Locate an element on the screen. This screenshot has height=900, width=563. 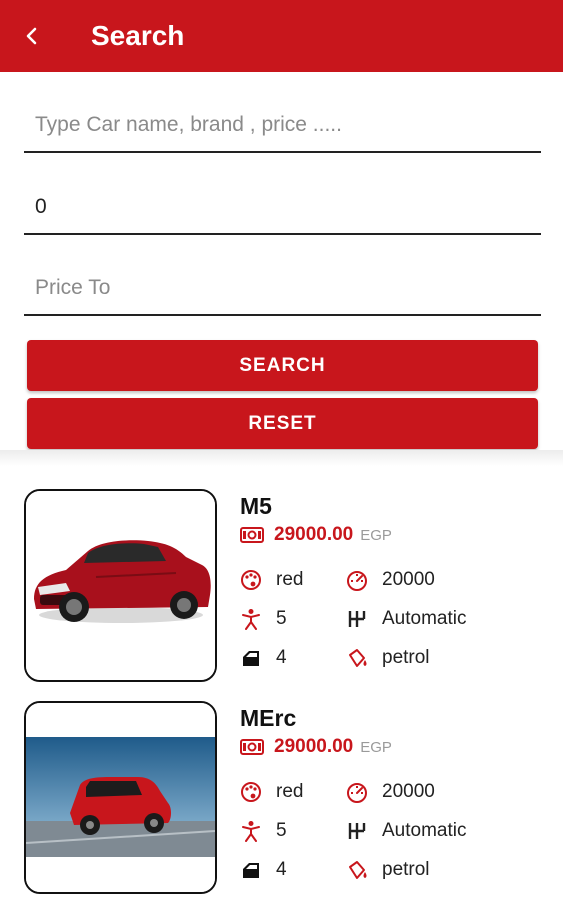
price-to-field is located at coordinates (282, 286).